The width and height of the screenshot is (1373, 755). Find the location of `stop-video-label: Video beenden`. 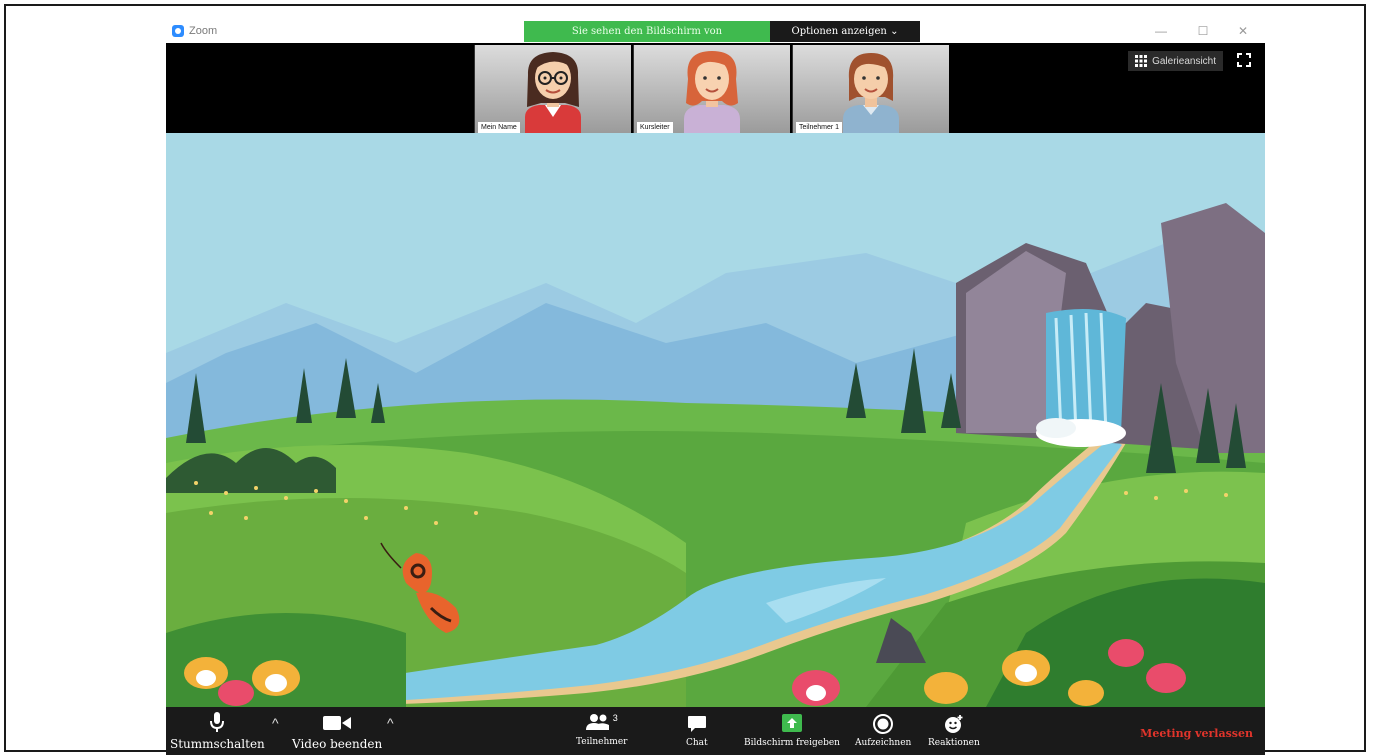

stop-video-label: Video beenden is located at coordinates (337, 744).